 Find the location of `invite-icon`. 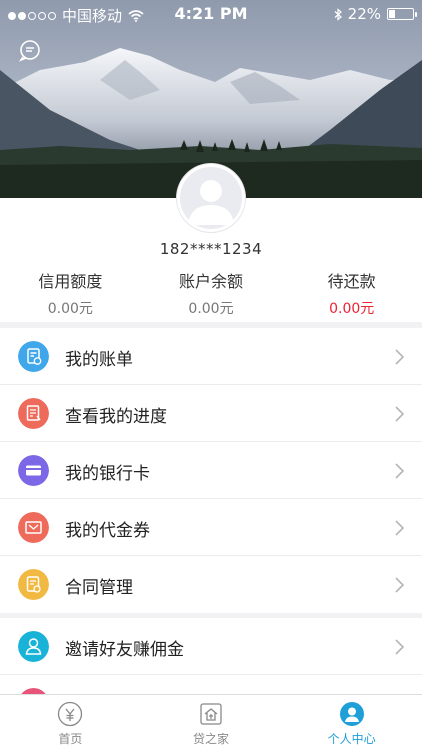

invite-icon is located at coordinates (33, 646).